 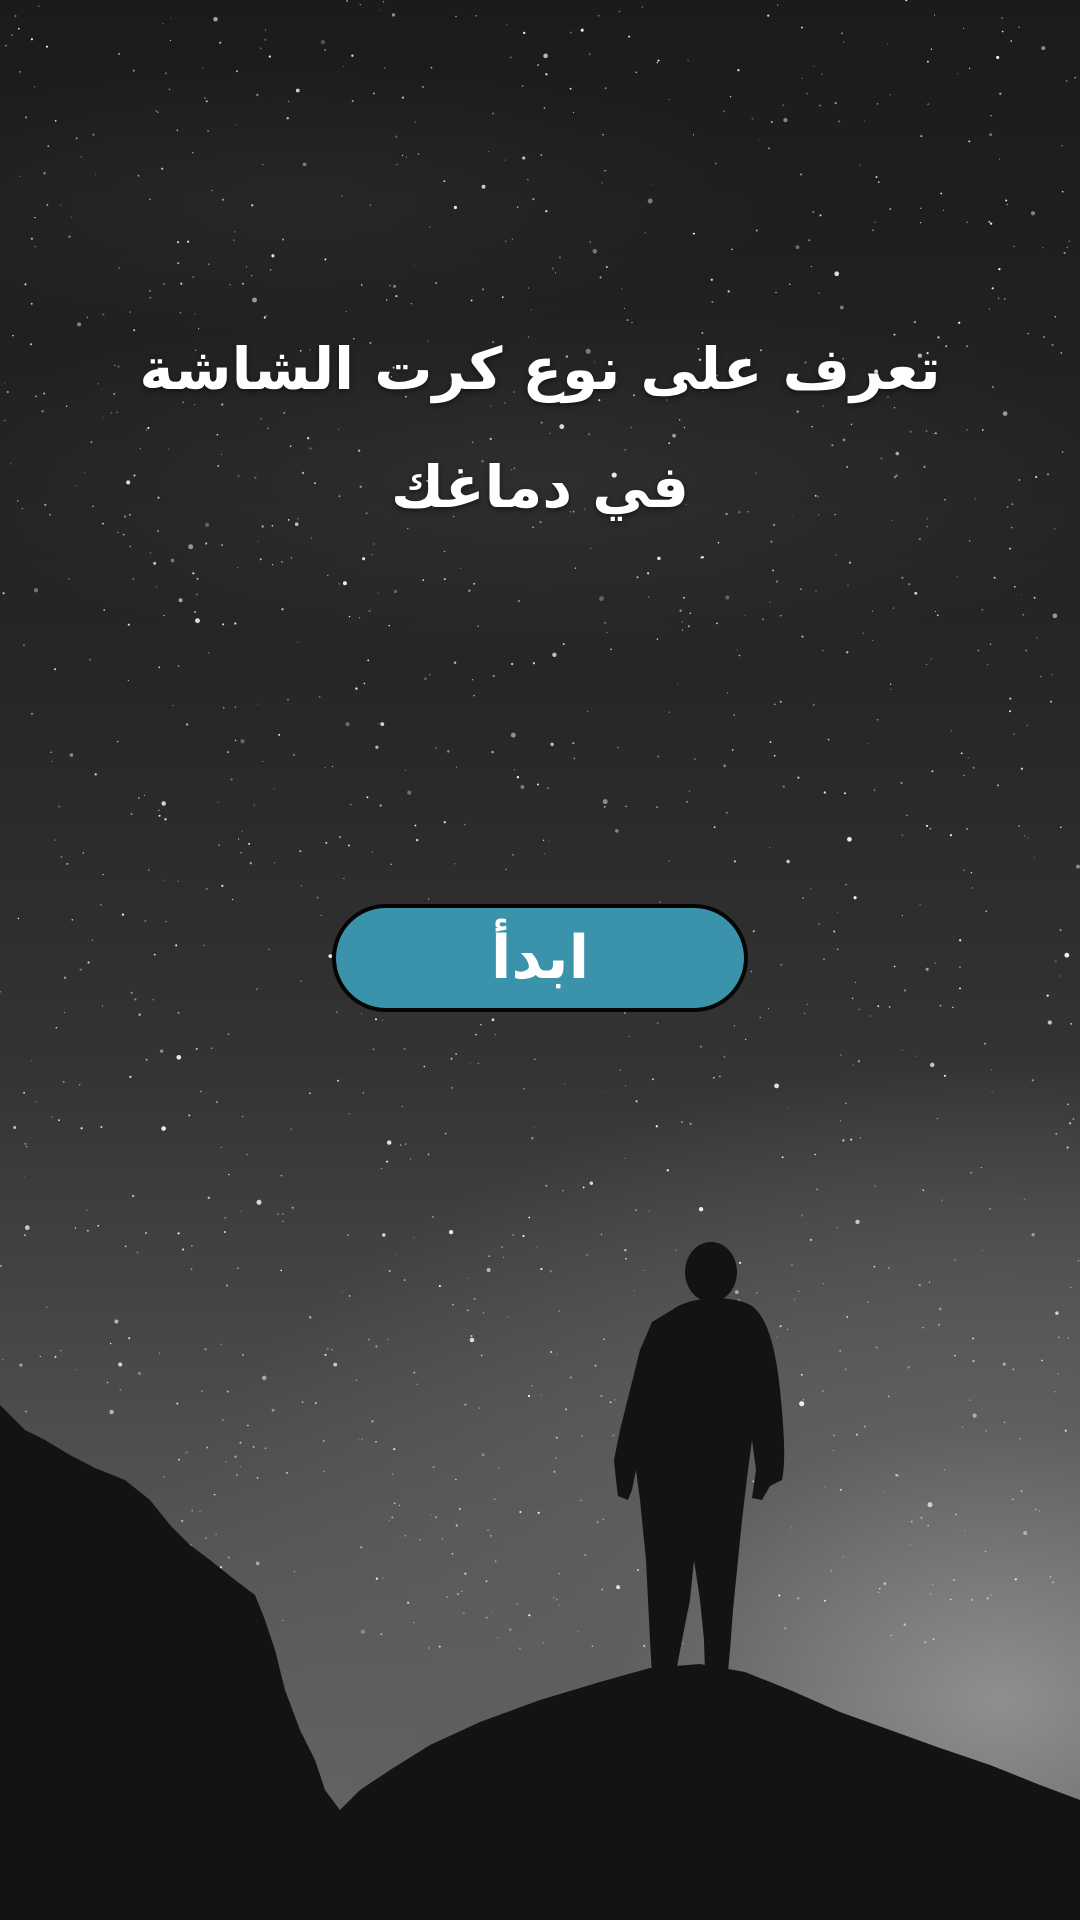 I want to click on hiker-figure, so click(x=699, y=1458).